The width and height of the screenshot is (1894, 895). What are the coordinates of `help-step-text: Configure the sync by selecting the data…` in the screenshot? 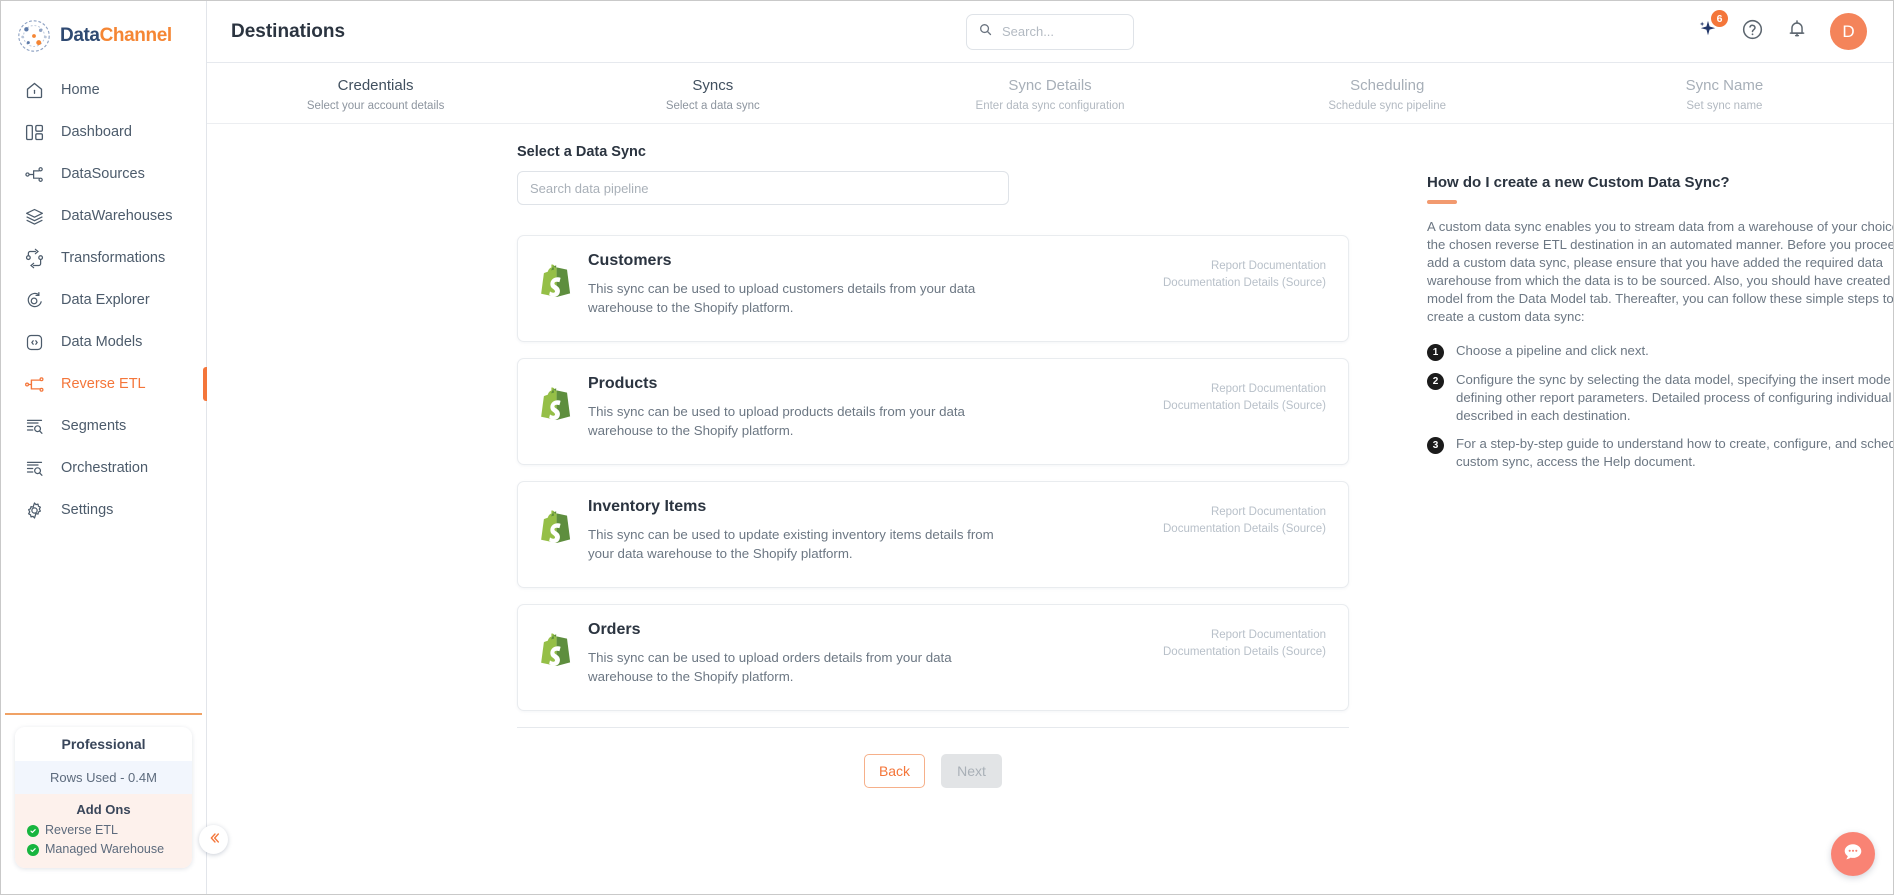 It's located at (1674, 397).